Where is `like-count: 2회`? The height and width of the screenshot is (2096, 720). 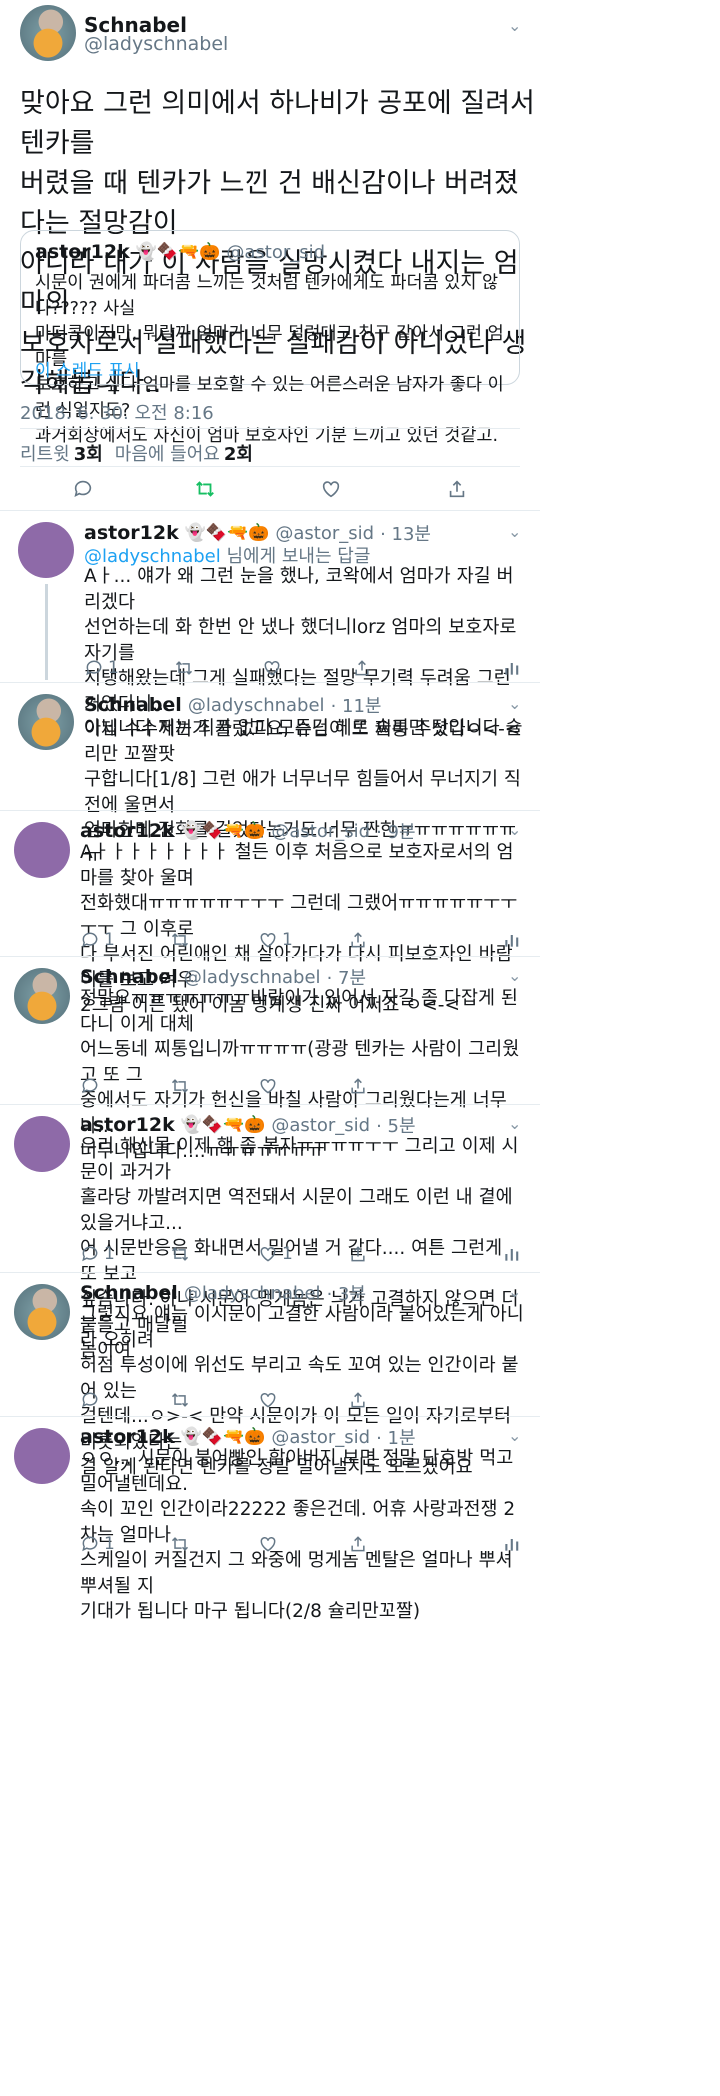
like-count: 2회 is located at coordinates (238, 453).